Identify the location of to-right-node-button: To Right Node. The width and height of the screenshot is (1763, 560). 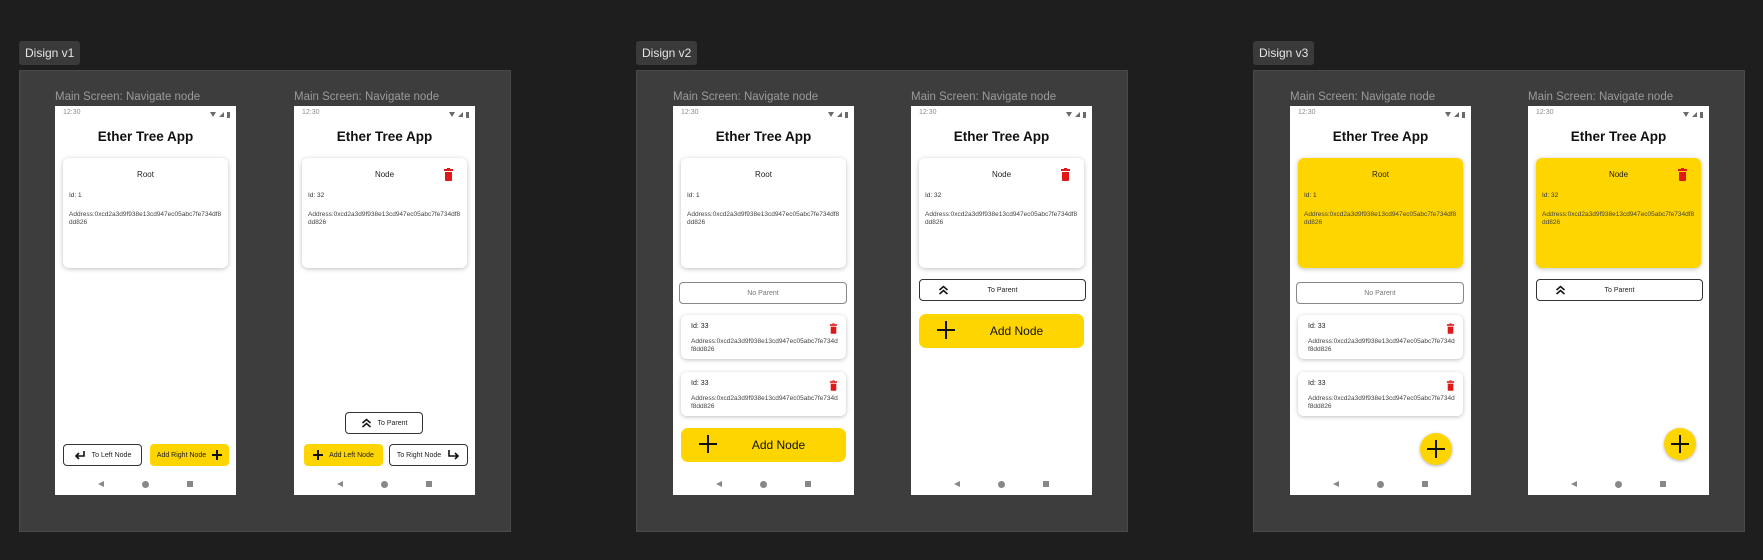
(428, 455).